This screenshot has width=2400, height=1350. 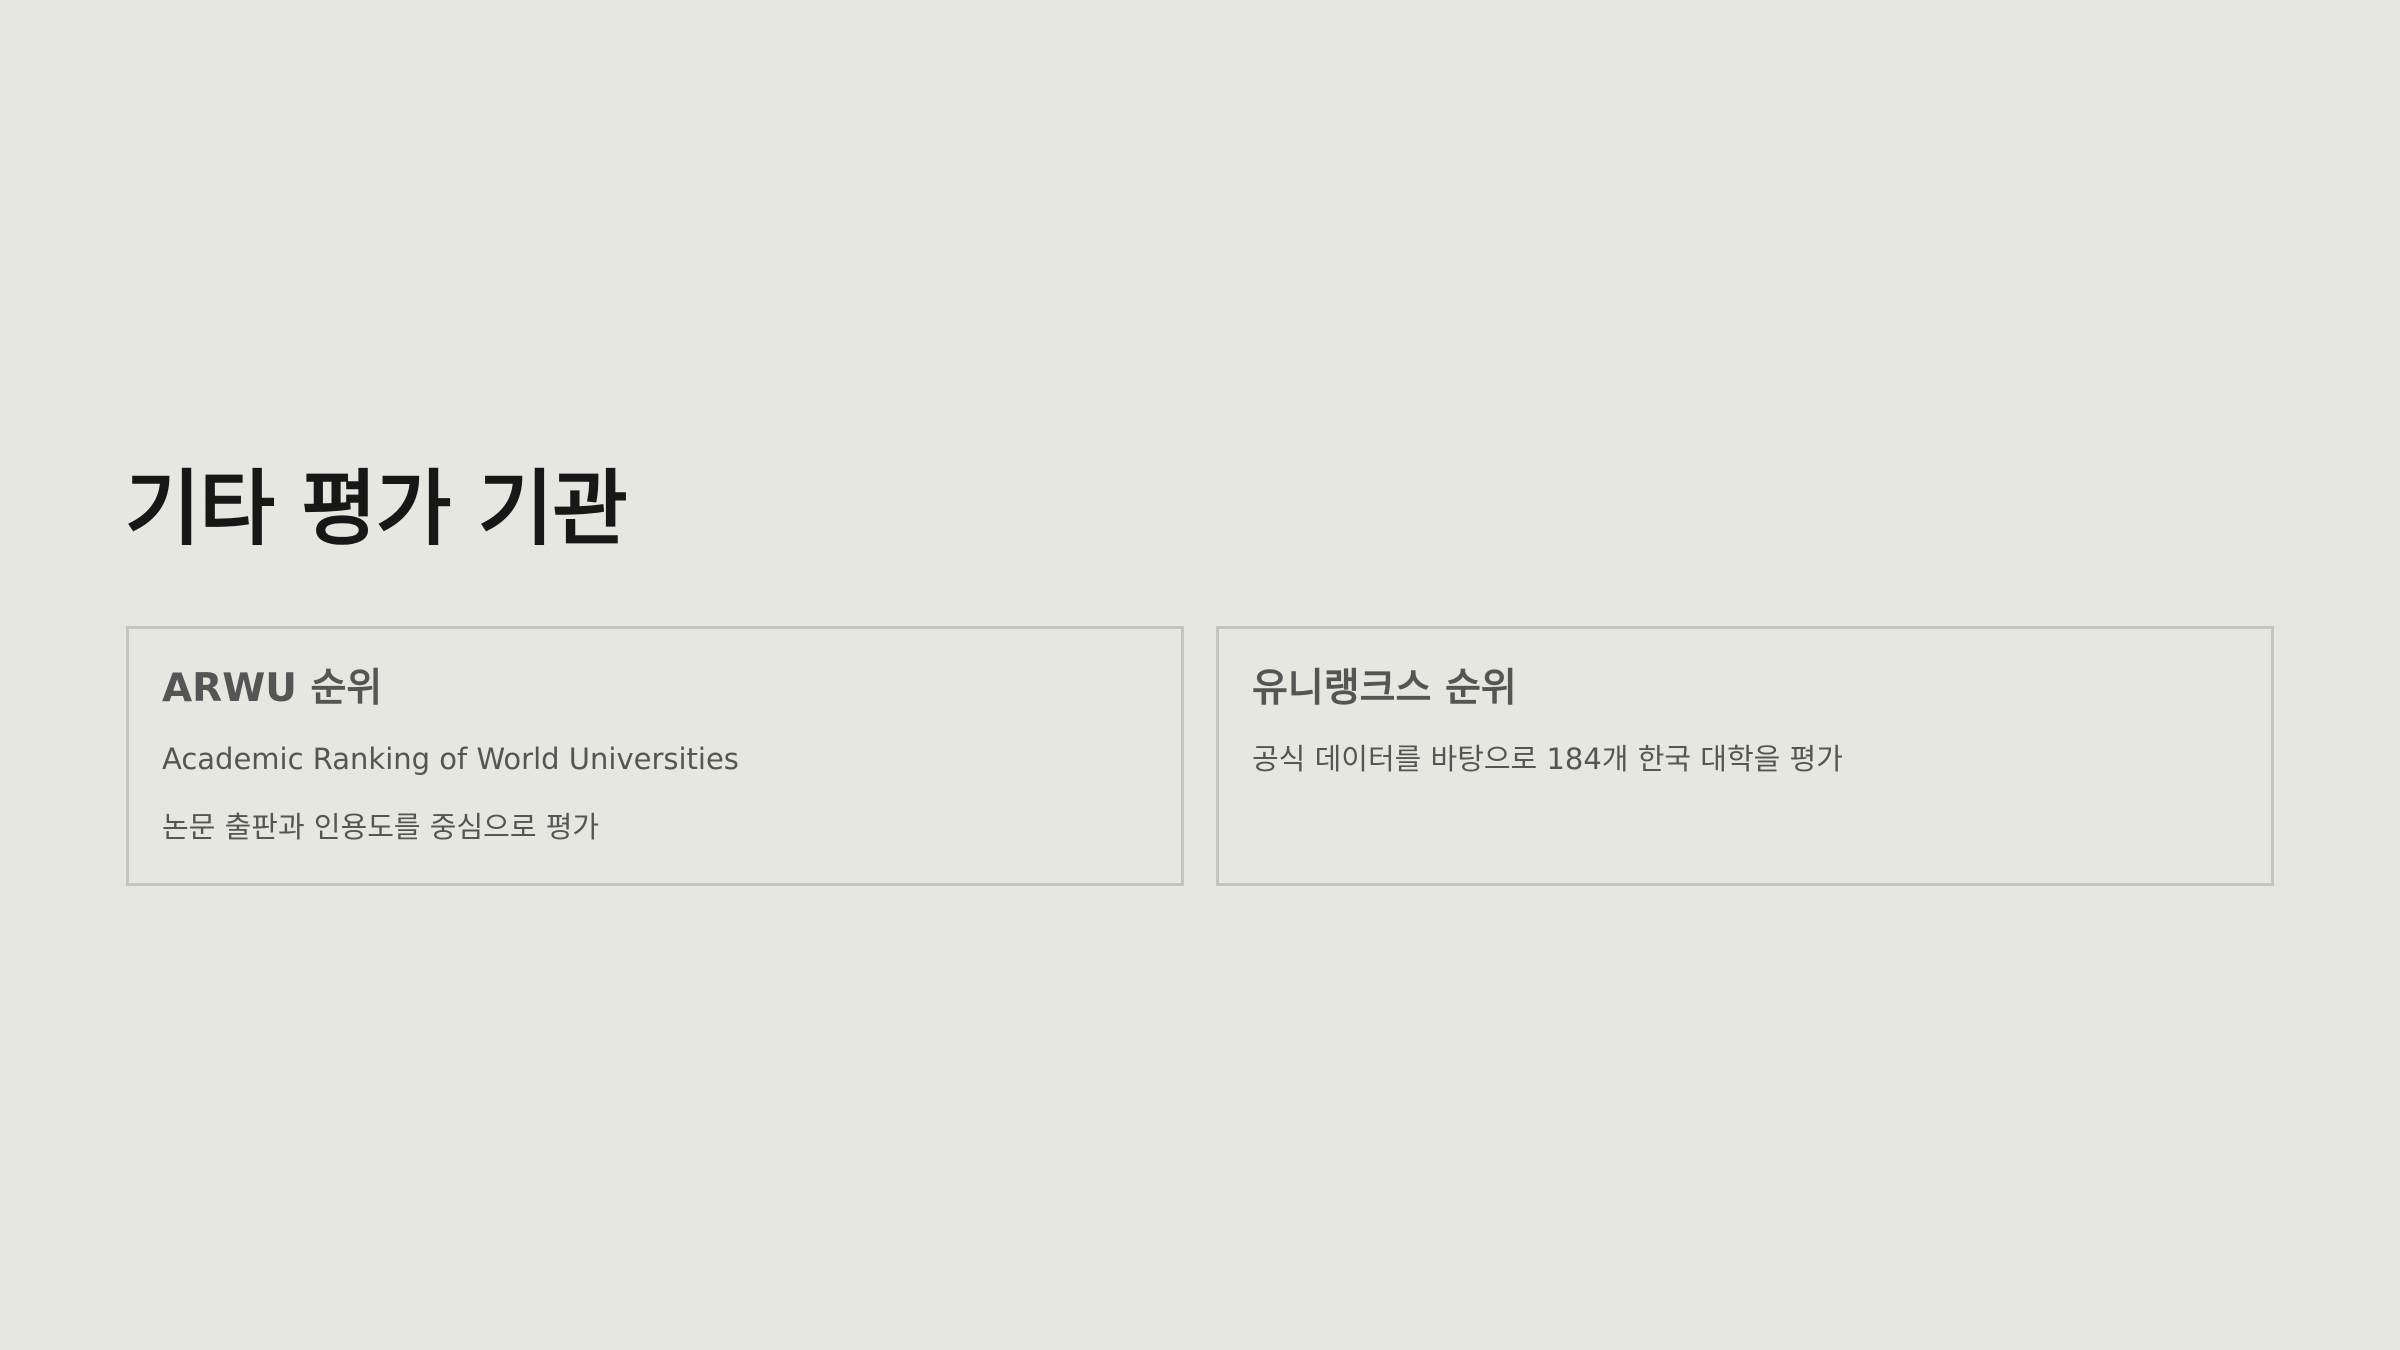 I want to click on page-title: 기타 평가 기관, so click(x=376, y=509).